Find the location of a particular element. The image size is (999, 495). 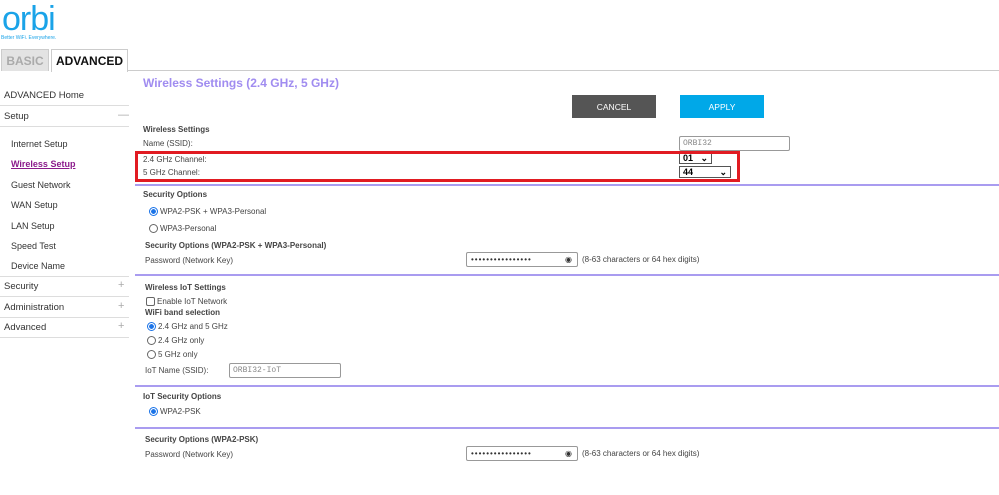

ssid-input: ORBI32 is located at coordinates (734, 143).